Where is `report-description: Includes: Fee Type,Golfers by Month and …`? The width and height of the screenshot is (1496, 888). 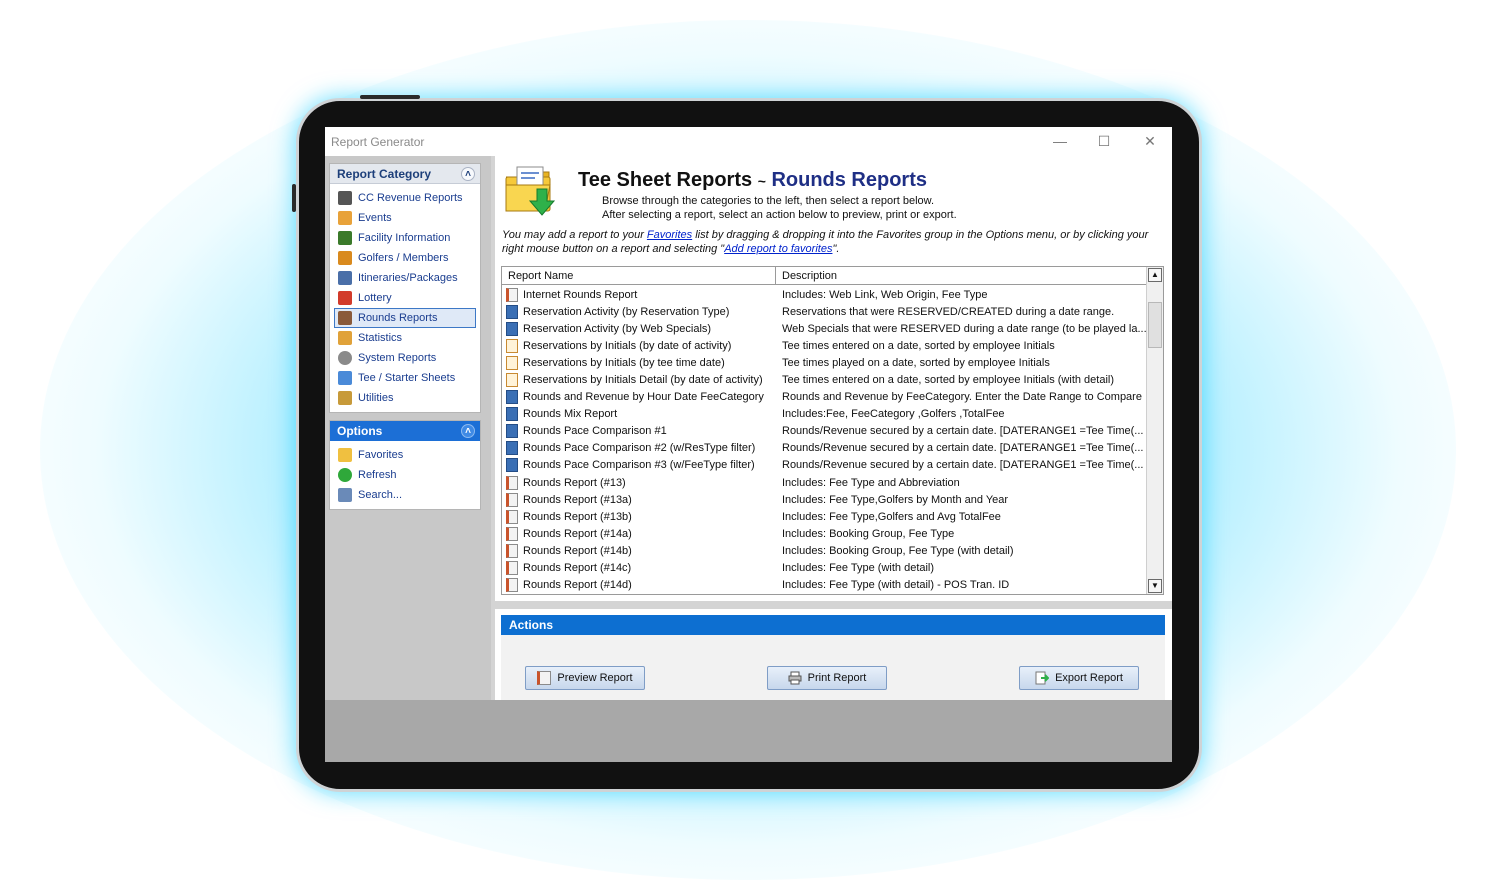 report-description: Includes: Fee Type,Golfers by Month and … is located at coordinates (895, 499).